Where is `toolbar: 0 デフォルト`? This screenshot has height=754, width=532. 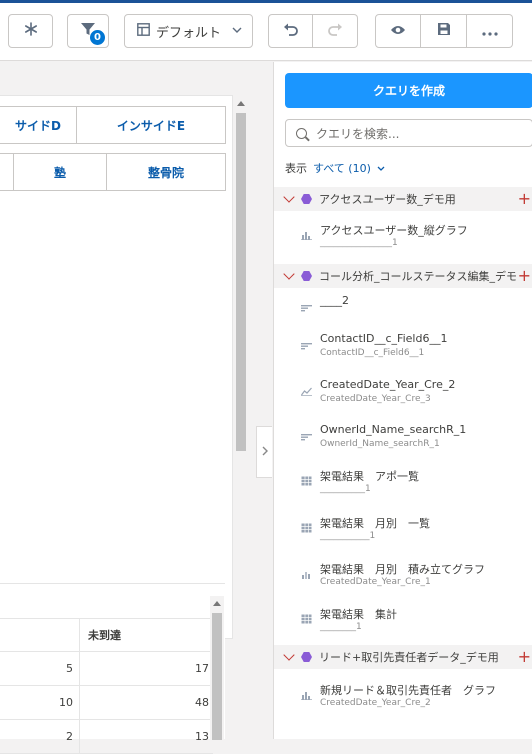
toolbar: 0 デフォルト is located at coordinates (266, 32).